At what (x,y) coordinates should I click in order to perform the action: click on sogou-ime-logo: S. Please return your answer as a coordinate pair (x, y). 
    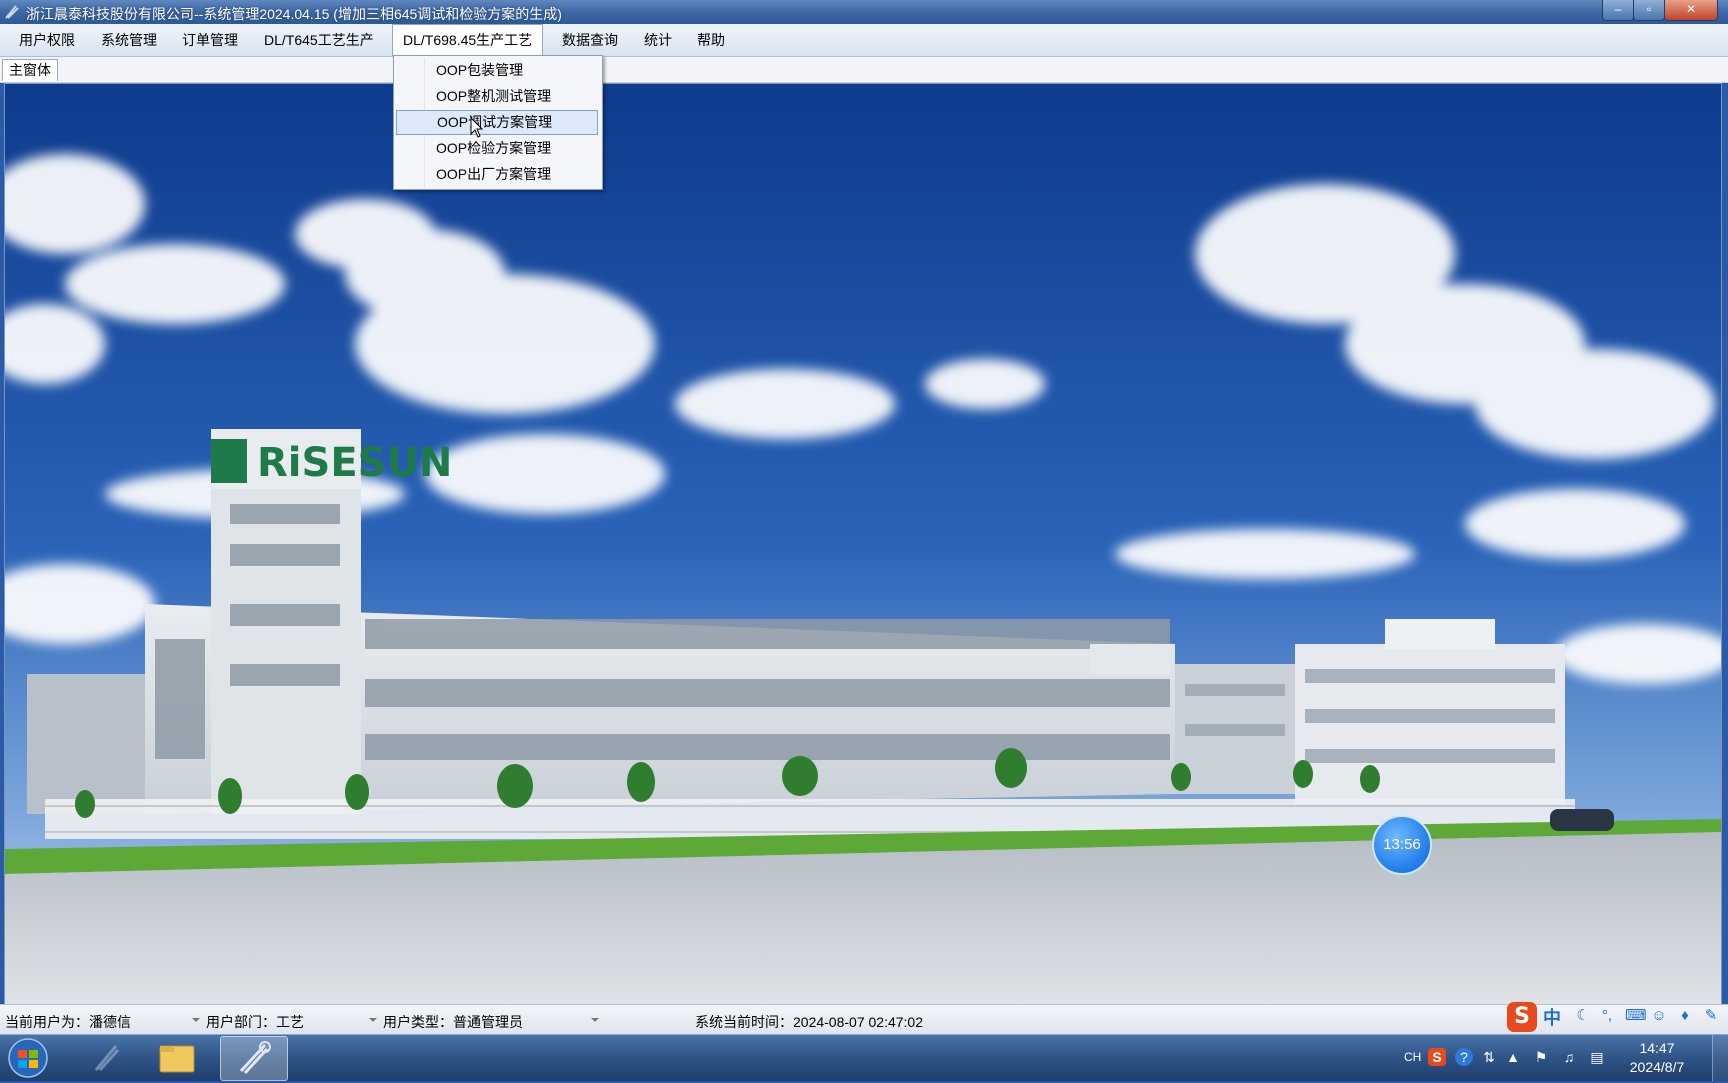
    Looking at the image, I should click on (1522, 1017).